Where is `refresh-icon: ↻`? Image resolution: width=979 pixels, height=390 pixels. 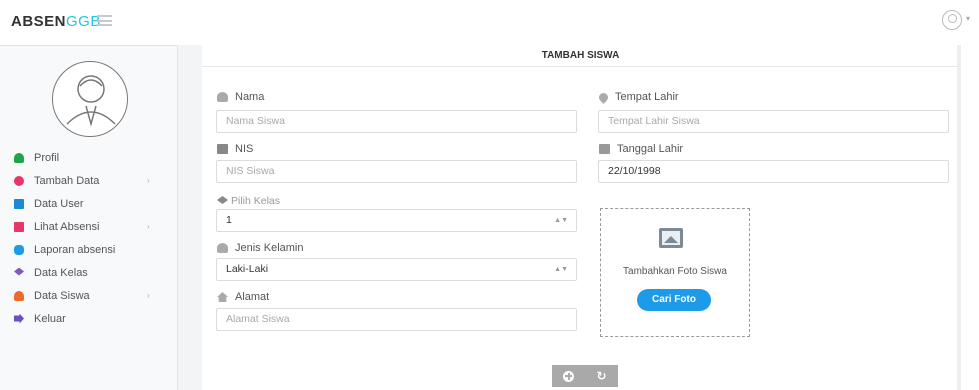
refresh-icon: ↻ is located at coordinates (601, 376).